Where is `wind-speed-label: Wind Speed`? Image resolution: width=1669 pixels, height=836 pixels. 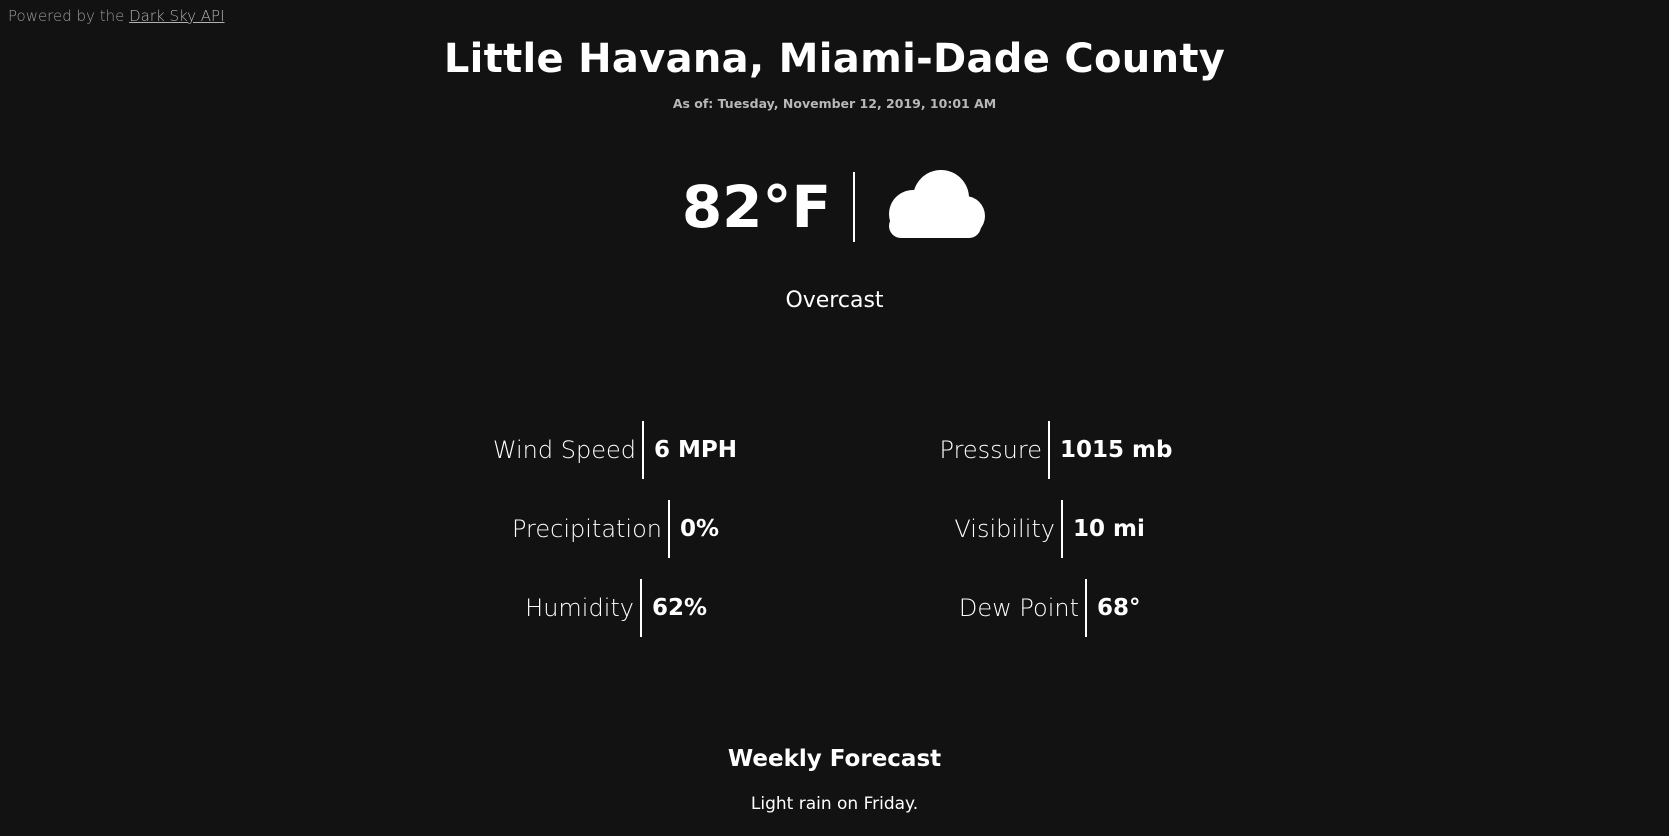
wind-speed-label: Wind Speed is located at coordinates (564, 450).